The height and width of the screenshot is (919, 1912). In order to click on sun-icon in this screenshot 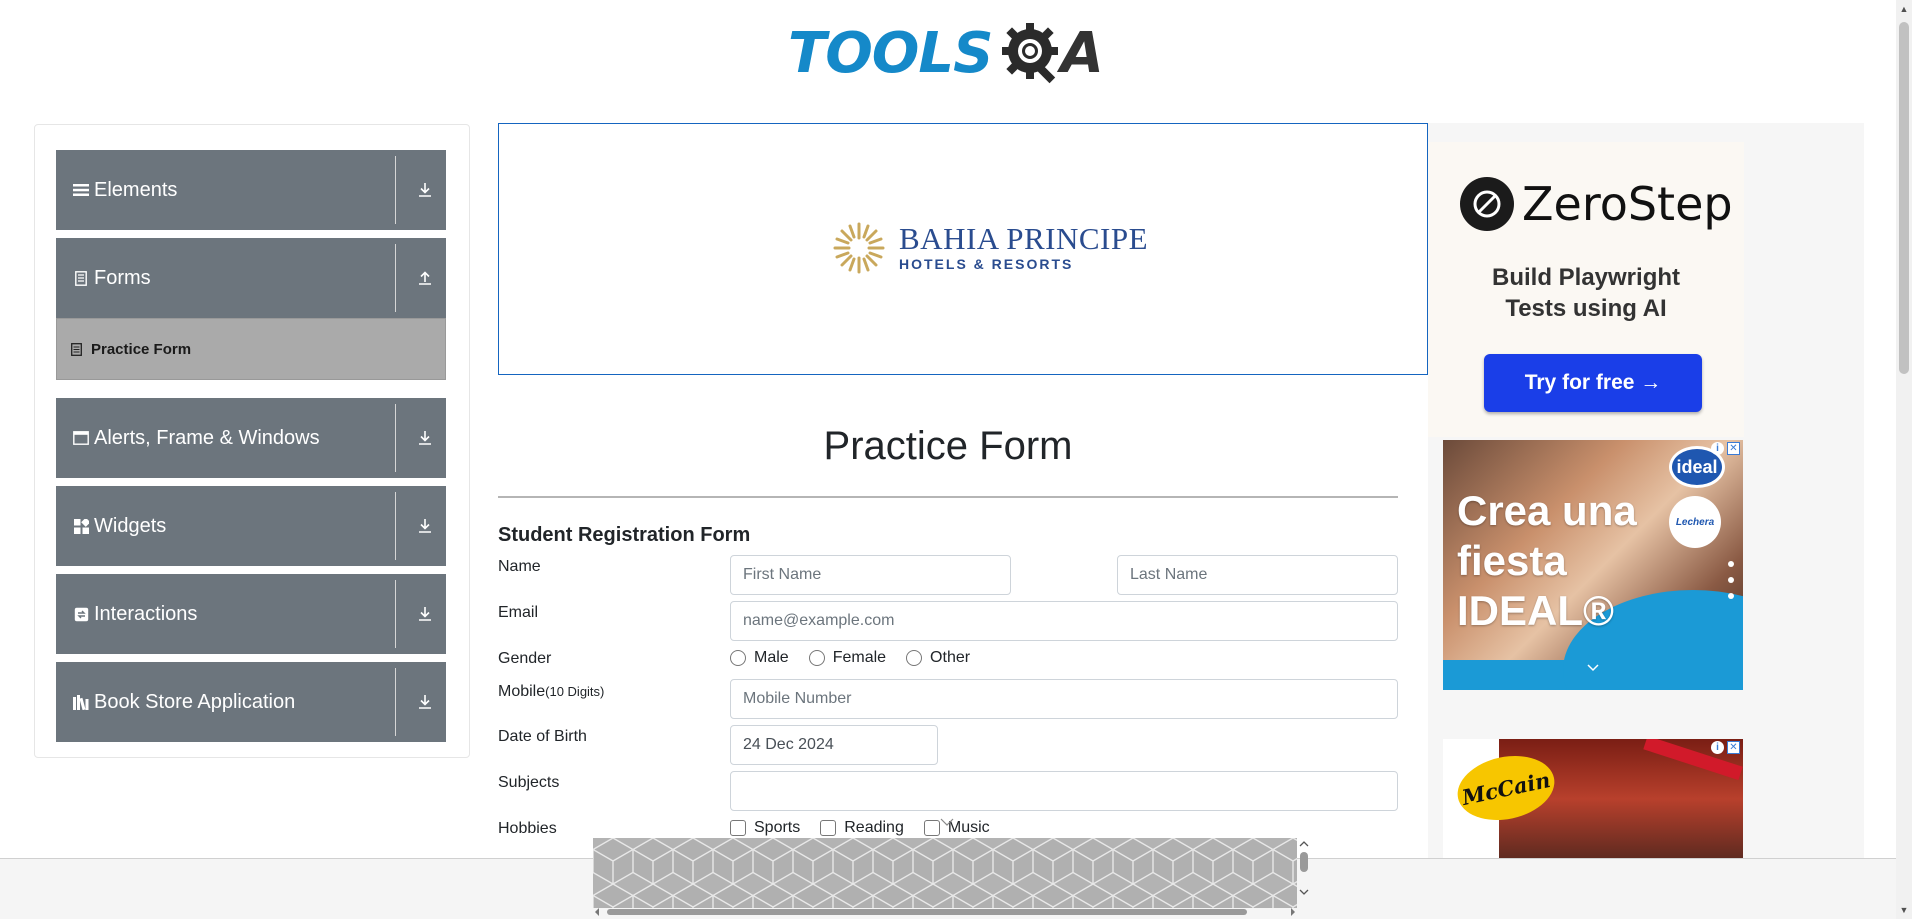, I will do `click(859, 248)`.